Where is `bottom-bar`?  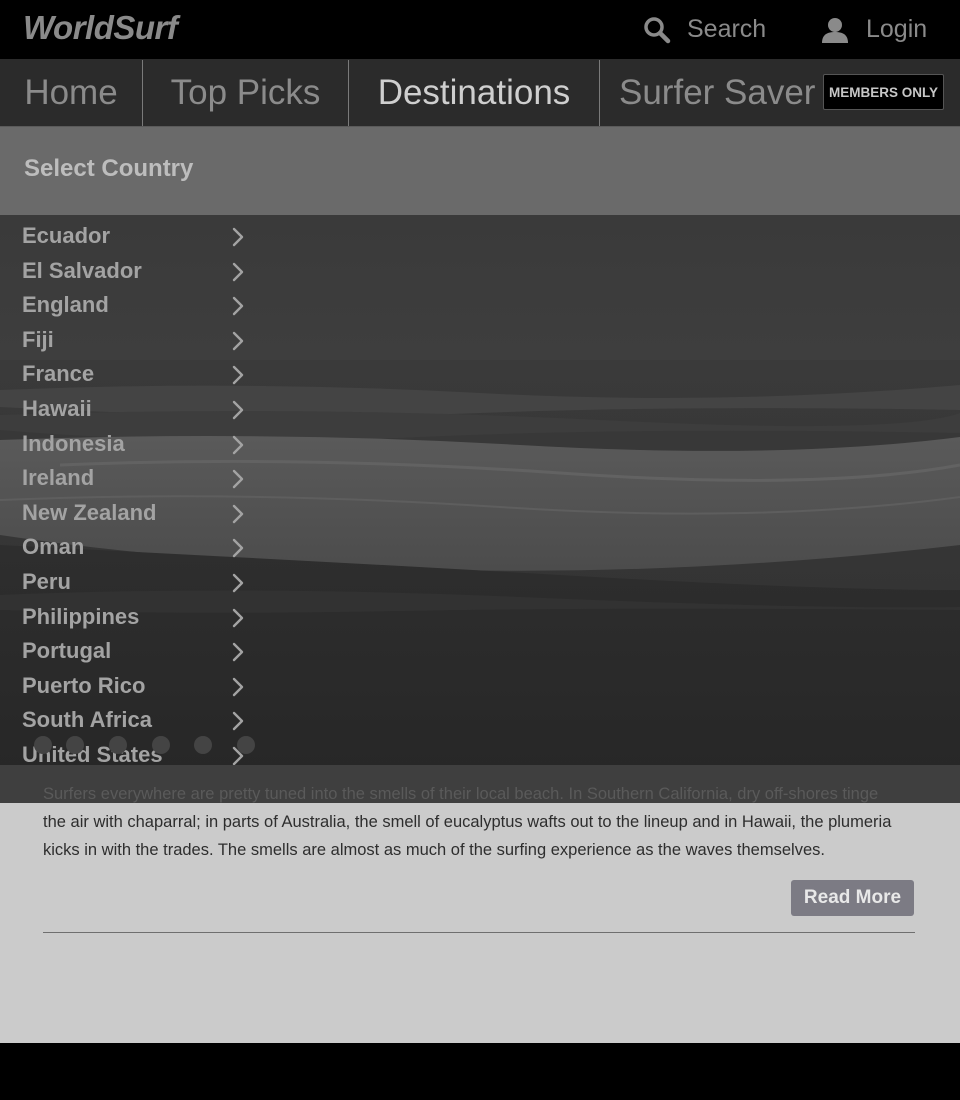
bottom-bar is located at coordinates (480, 1071).